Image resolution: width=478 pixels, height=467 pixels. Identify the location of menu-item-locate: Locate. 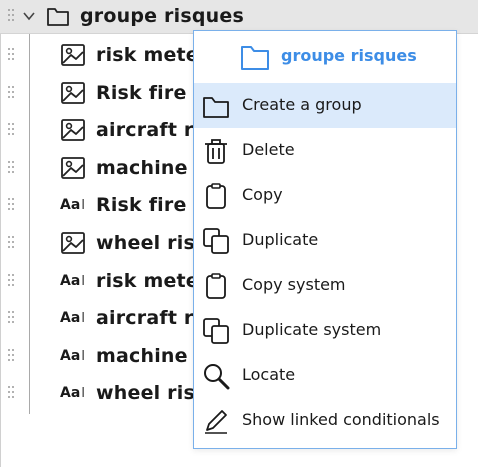
(325, 375).